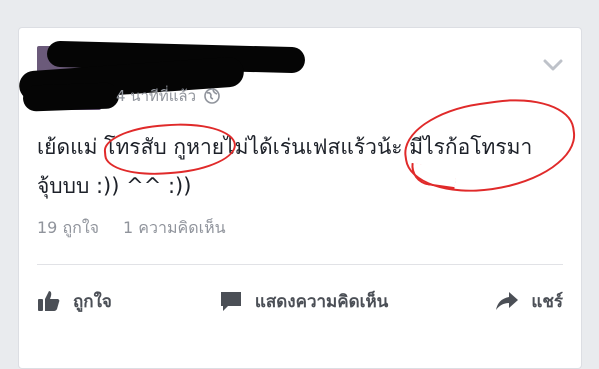  I want to click on comment-button: แสดงความคิดเห็น, so click(303, 301).